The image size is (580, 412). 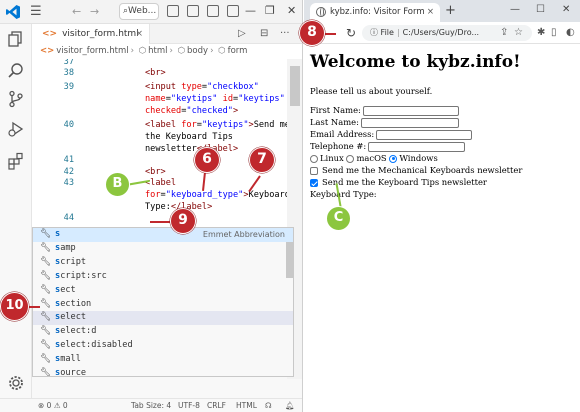 I want to click on code-token: newsletter, so click(x=171, y=149).